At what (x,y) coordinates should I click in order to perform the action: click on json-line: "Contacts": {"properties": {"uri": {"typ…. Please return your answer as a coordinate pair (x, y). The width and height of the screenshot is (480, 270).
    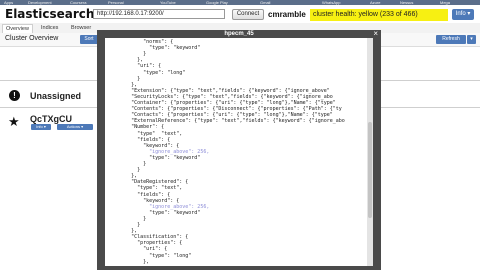
    Looking at the image, I should click on (220, 115).